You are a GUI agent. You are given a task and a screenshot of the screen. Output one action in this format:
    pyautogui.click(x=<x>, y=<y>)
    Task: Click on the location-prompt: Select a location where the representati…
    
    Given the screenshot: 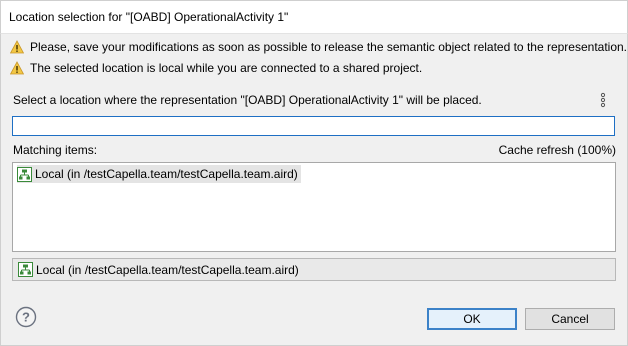 What is the action you would take?
    pyautogui.click(x=247, y=100)
    